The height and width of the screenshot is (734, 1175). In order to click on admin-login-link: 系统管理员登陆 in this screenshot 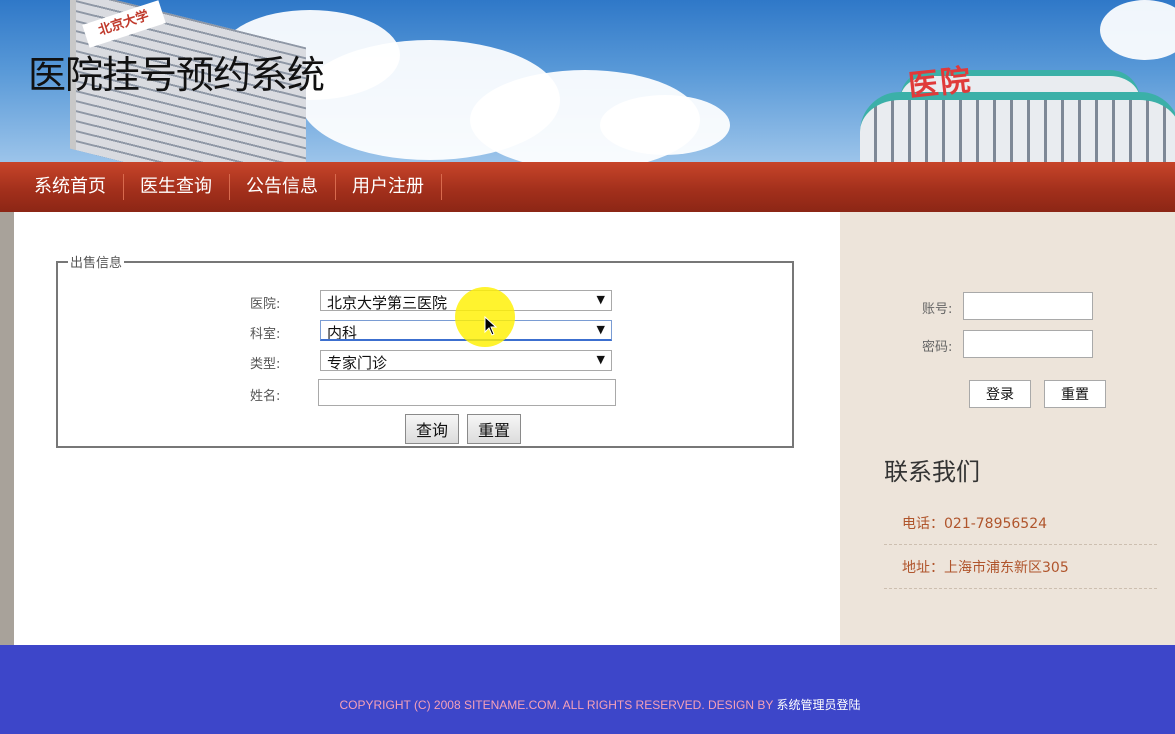, I will do `click(818, 705)`.